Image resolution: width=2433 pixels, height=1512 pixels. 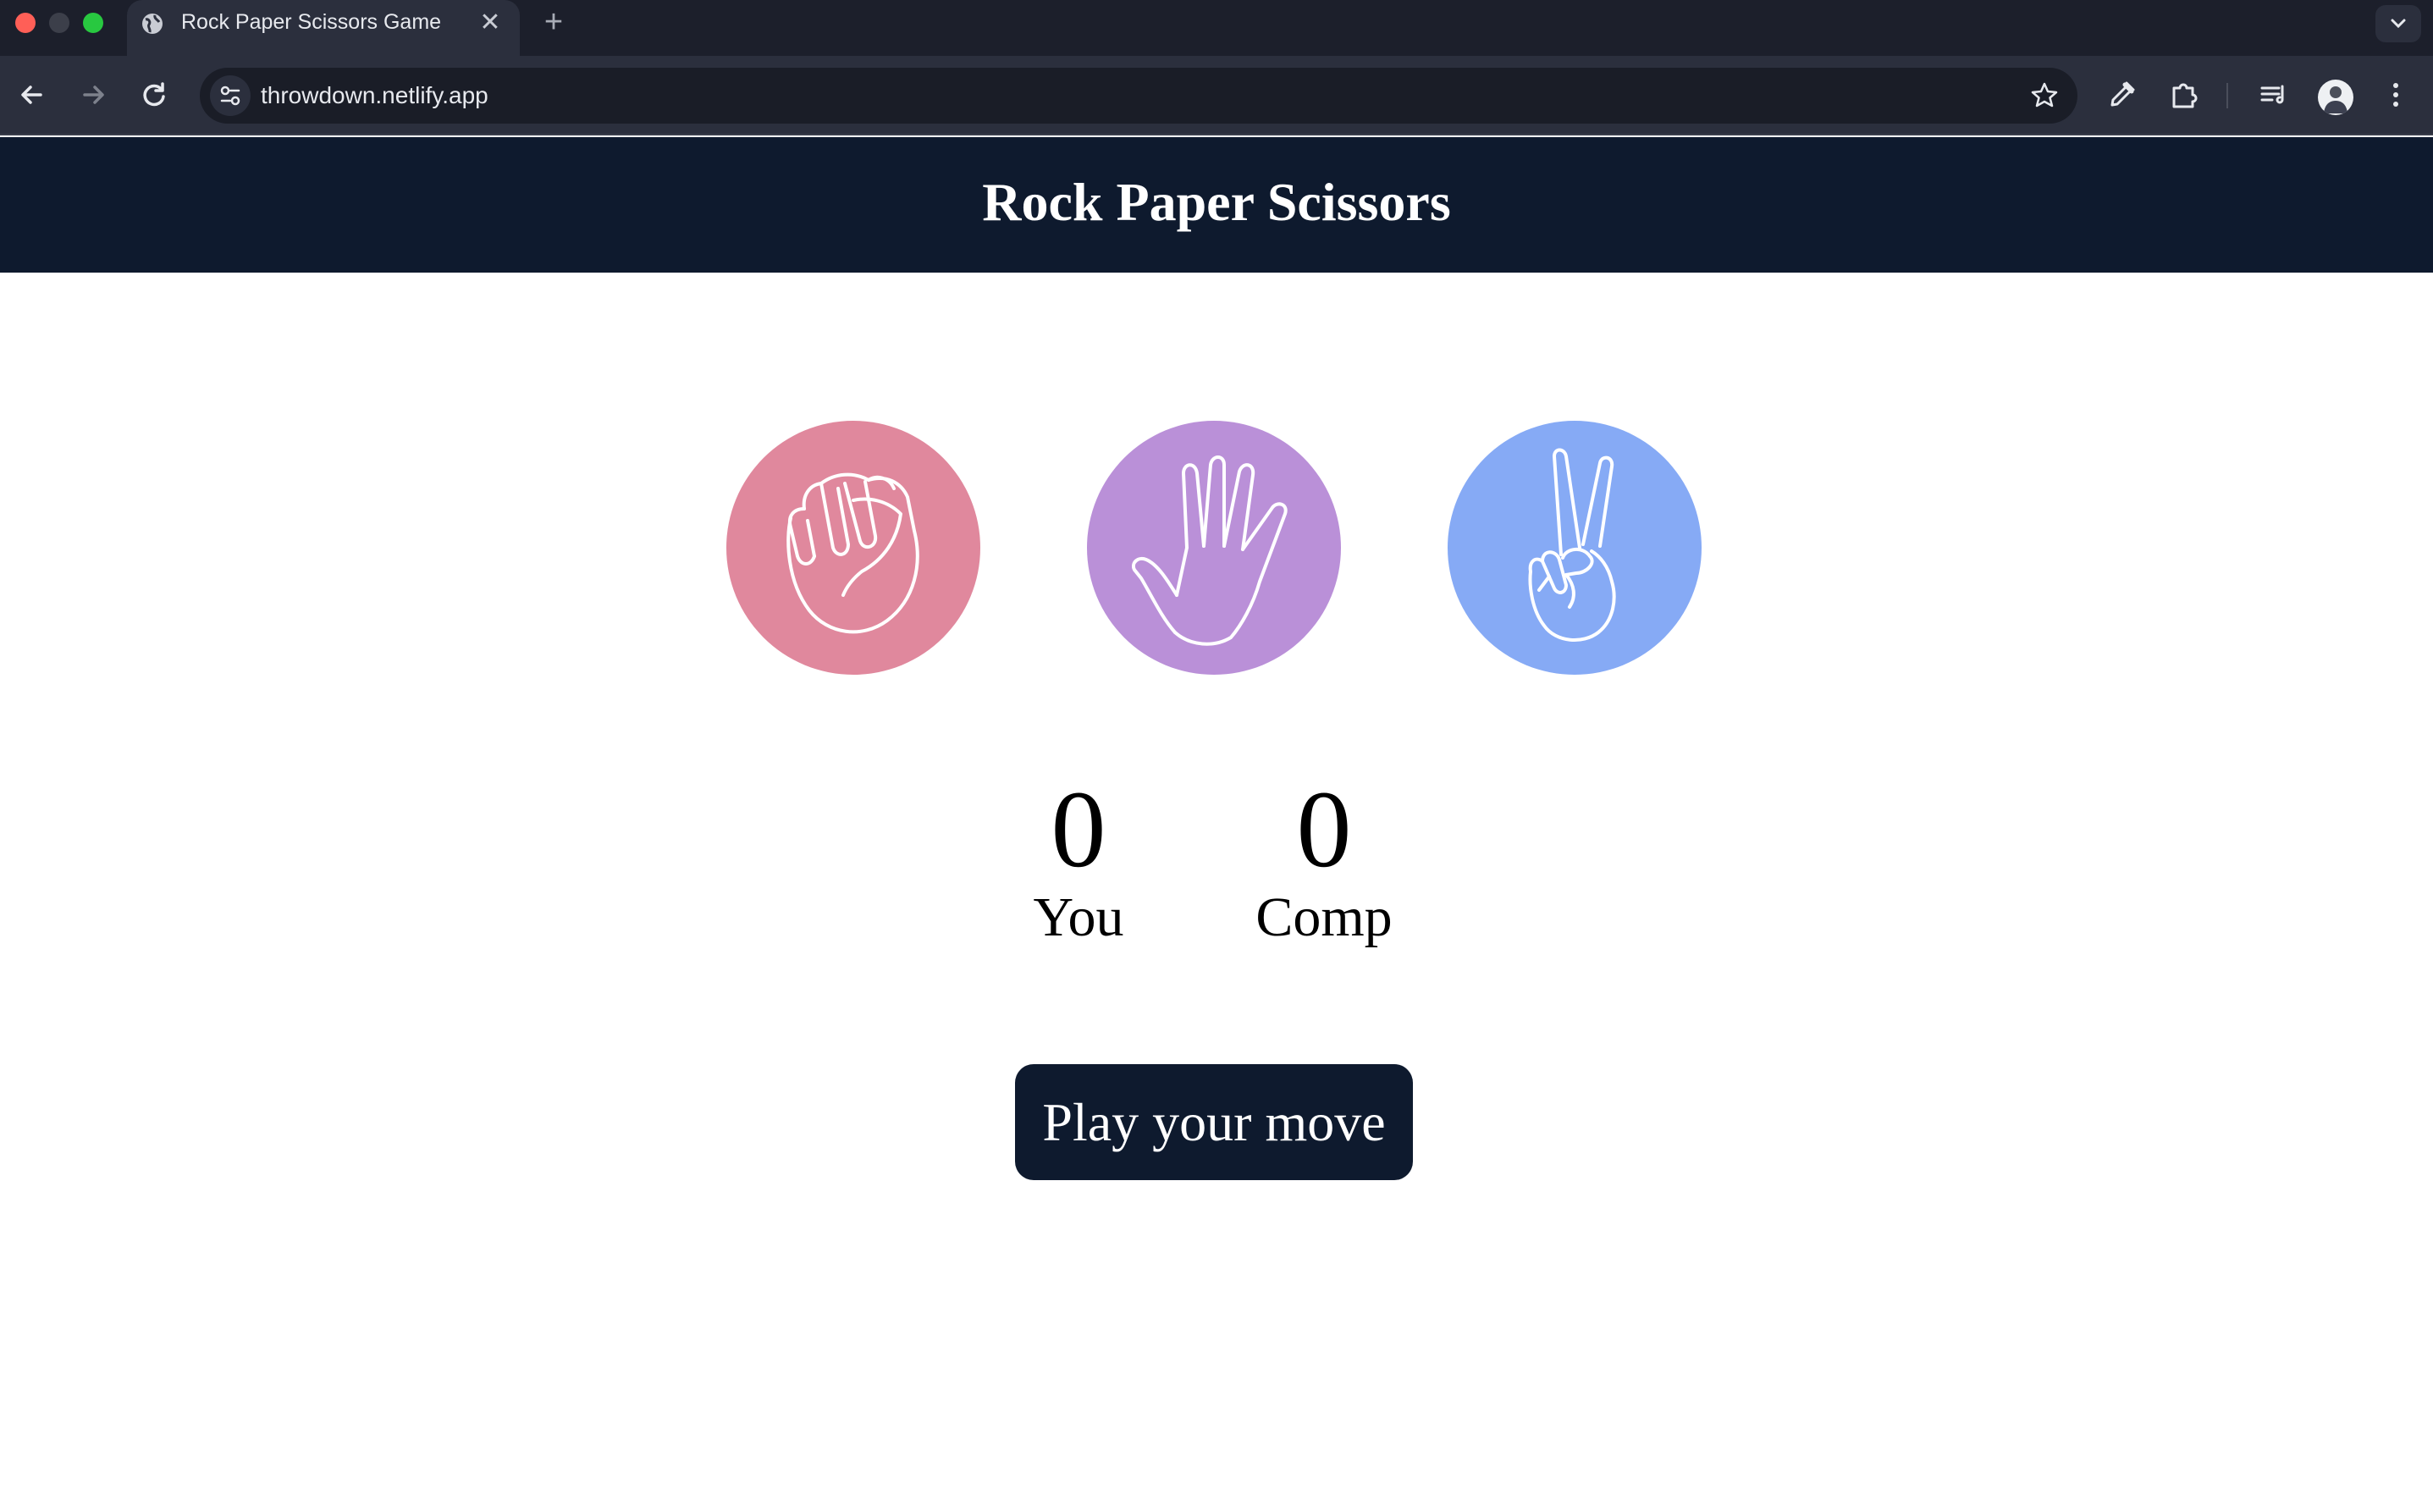 I want to click on rock-choice-button, so click(x=853, y=548).